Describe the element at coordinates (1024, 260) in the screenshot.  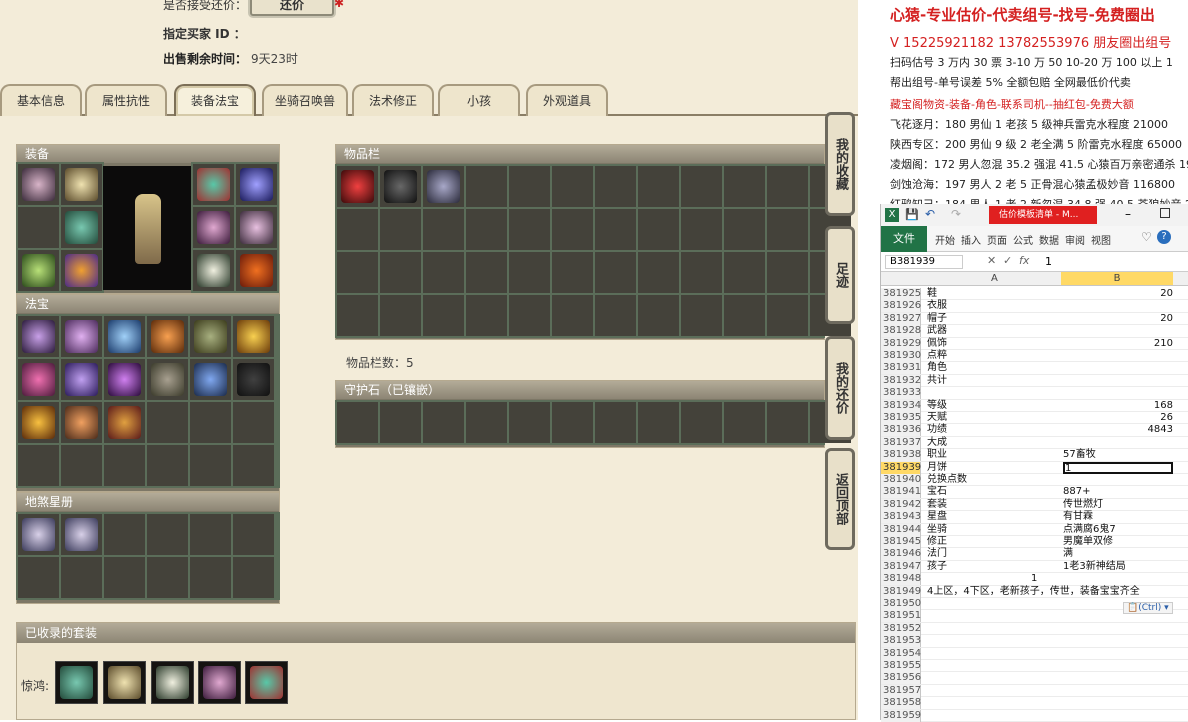
I see `function-icon: fx` at that location.